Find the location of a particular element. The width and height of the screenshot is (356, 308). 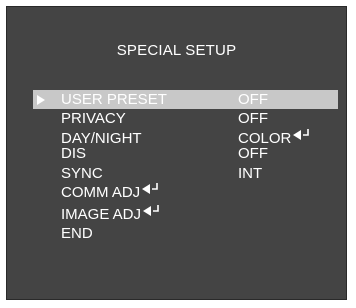

menu-item-image-adj: IMAGE ADJ is located at coordinates (185, 214).